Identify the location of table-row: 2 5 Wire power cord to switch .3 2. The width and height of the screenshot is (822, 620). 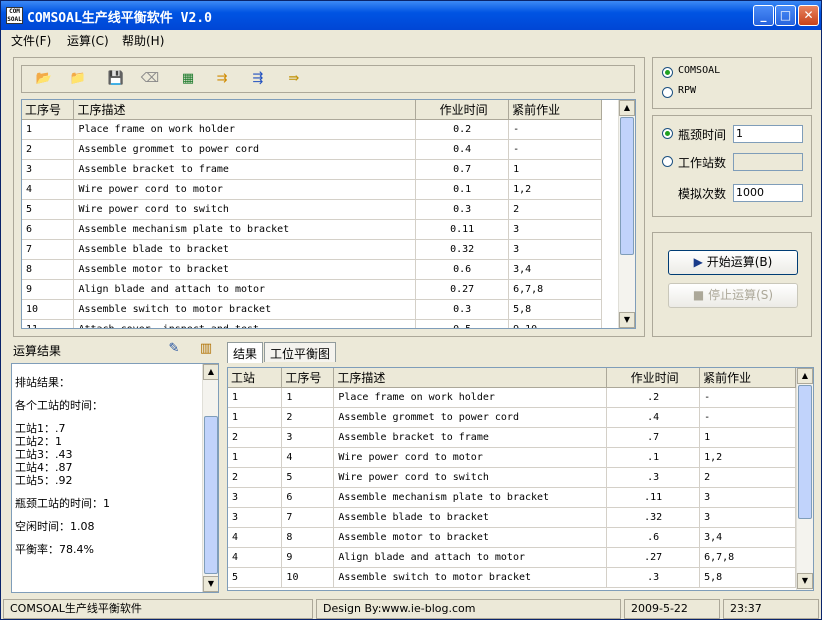
(512, 477).